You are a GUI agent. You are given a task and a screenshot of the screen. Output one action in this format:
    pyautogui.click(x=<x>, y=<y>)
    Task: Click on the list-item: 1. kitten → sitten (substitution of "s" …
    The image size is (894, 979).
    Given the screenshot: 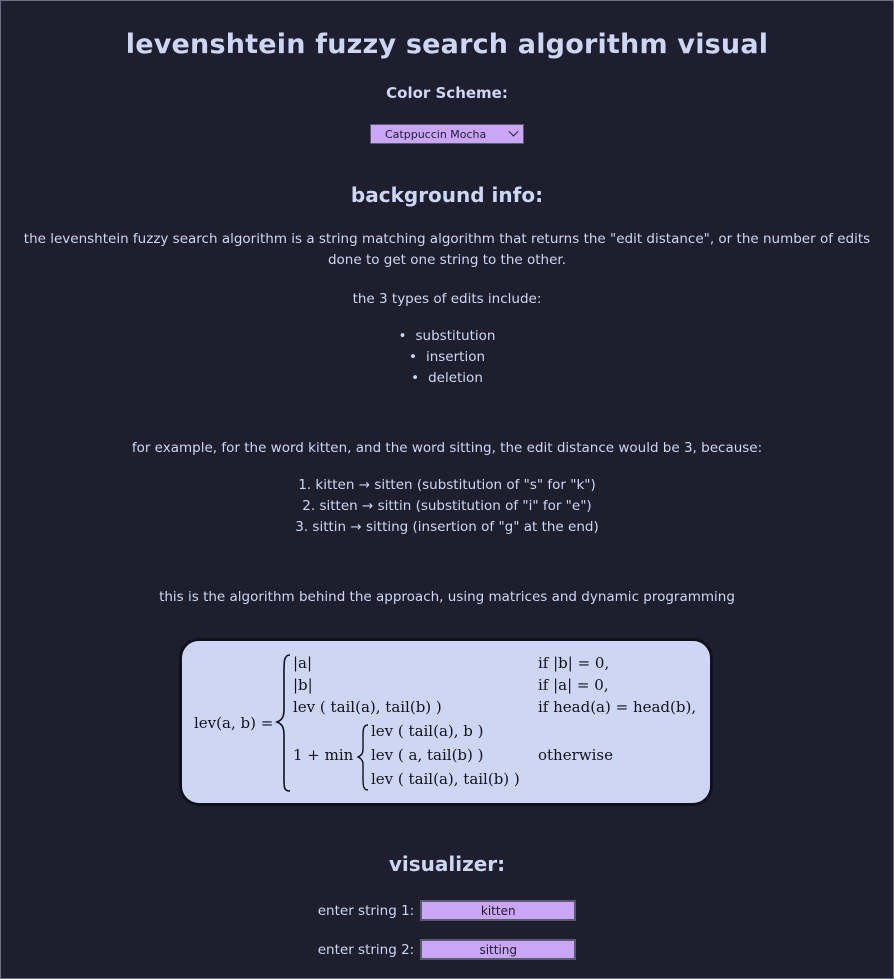 What is the action you would take?
    pyautogui.click(x=447, y=485)
    